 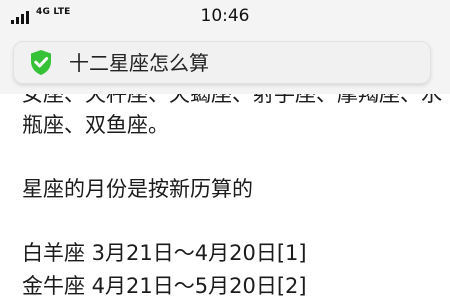 I want to click on article-line: 女座、天秤座、天蝎座、射手座、摩羯座、水, so click(x=232, y=100).